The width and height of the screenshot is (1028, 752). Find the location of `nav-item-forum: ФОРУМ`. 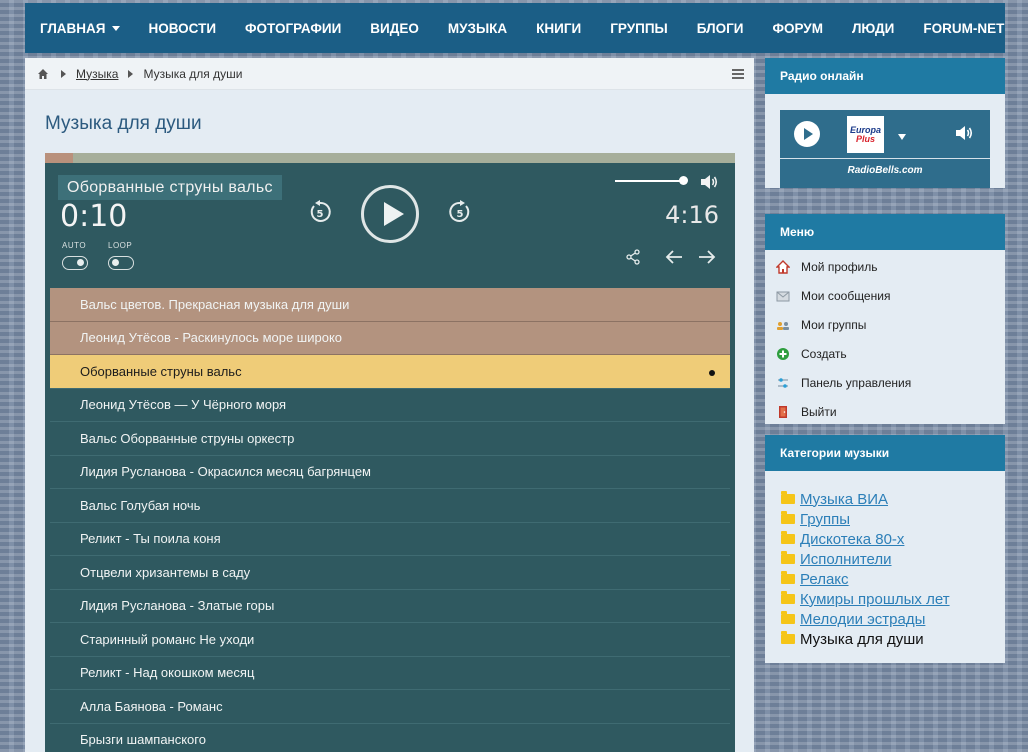

nav-item-forum: ФОРУМ is located at coordinates (797, 28).